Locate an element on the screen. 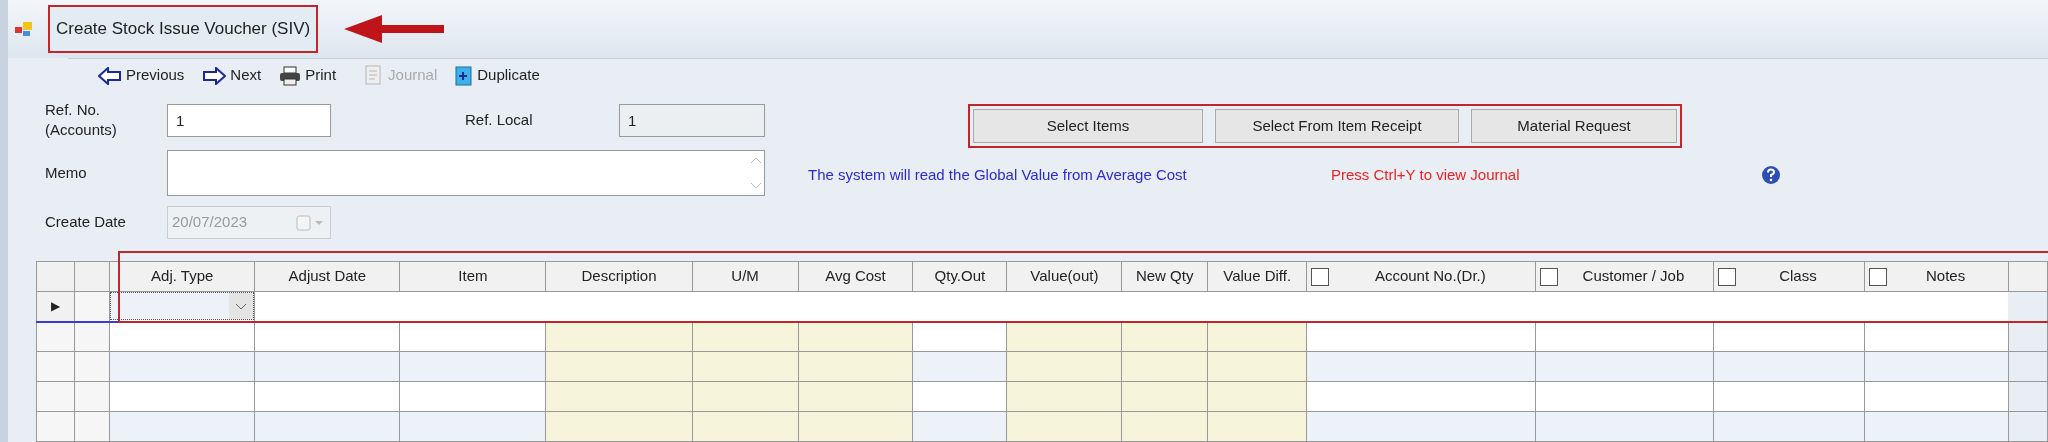  column-header: Value Diff. is located at coordinates (1257, 276).